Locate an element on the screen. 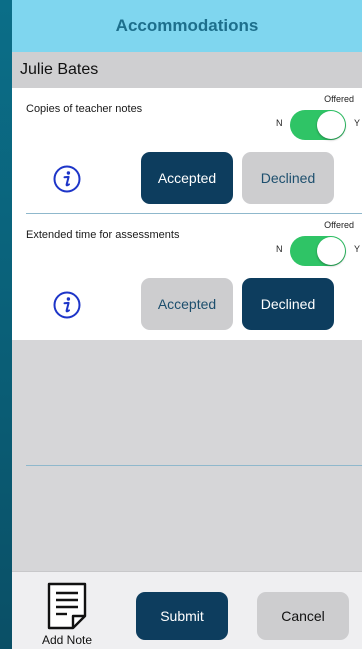 This screenshot has width=362, height=649. add-note-label: Add Note is located at coordinates (67, 640).